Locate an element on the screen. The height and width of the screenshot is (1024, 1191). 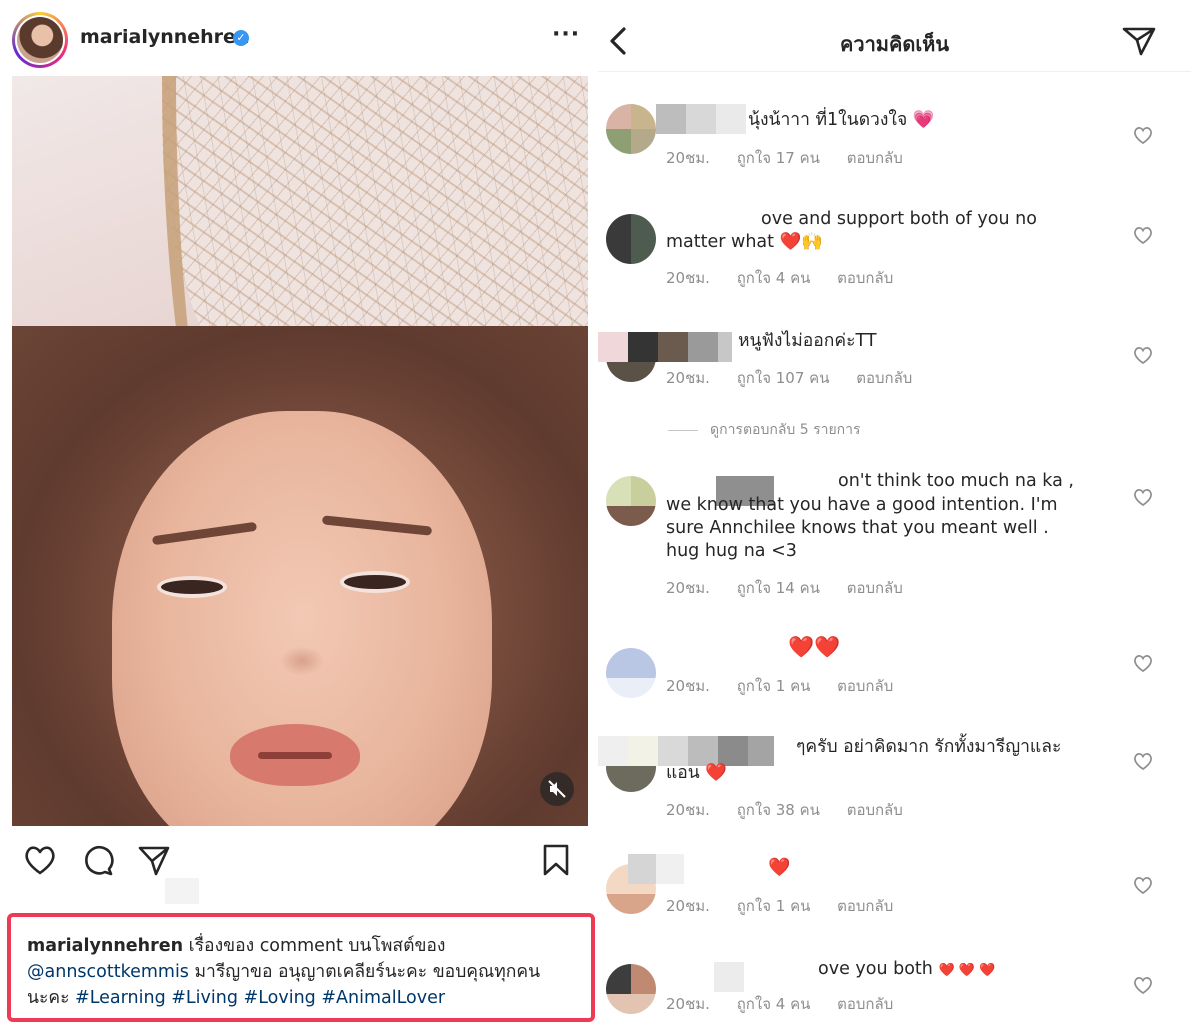
view-replies-label: ดูการตอบกลับ 5 รายการ is located at coordinates (785, 430).